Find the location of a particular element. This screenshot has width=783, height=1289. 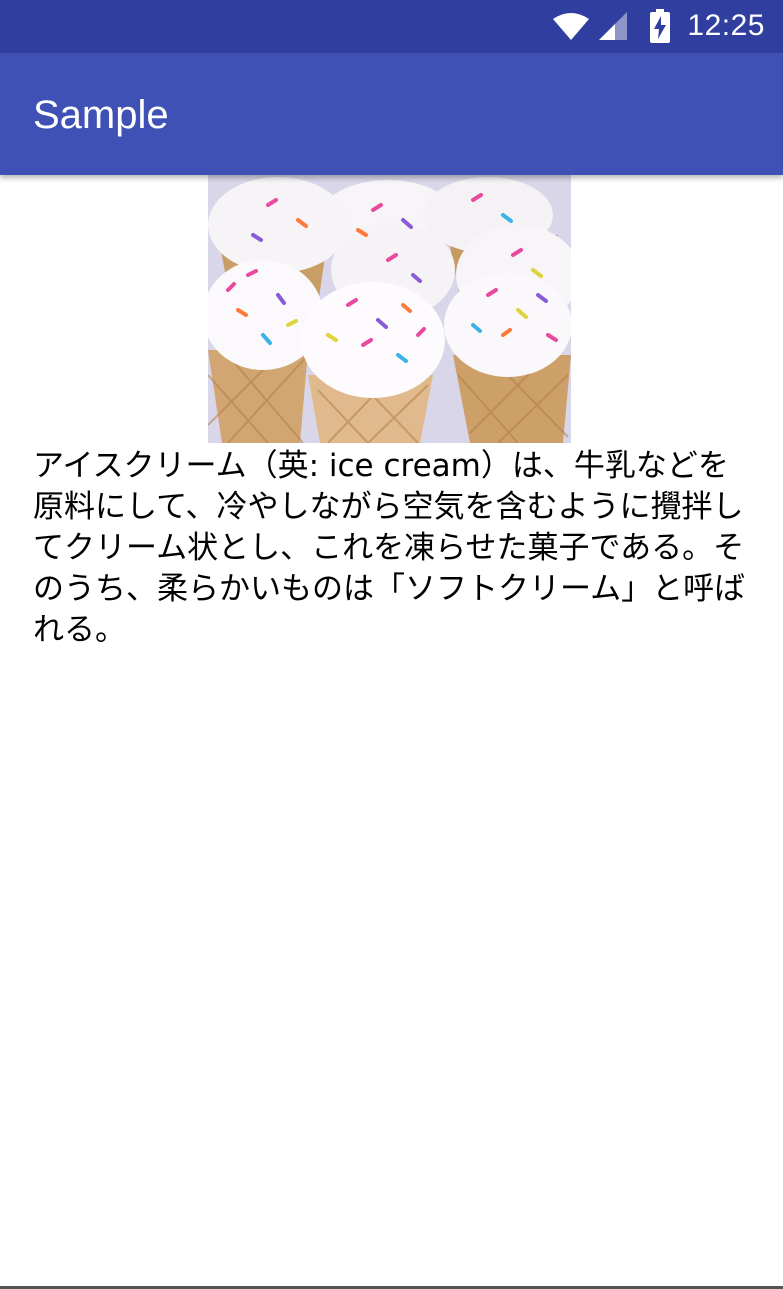

status-bar: 12:25 is located at coordinates (391, 26).